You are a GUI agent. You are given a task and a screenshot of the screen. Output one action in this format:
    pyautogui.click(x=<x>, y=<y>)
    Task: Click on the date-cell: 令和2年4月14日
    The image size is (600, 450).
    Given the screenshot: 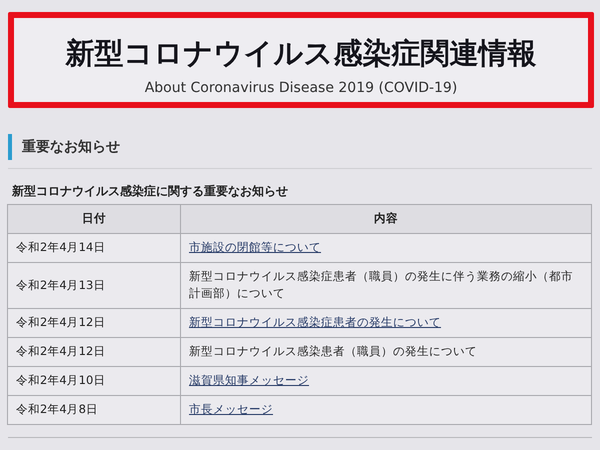 What is the action you would take?
    pyautogui.click(x=94, y=247)
    